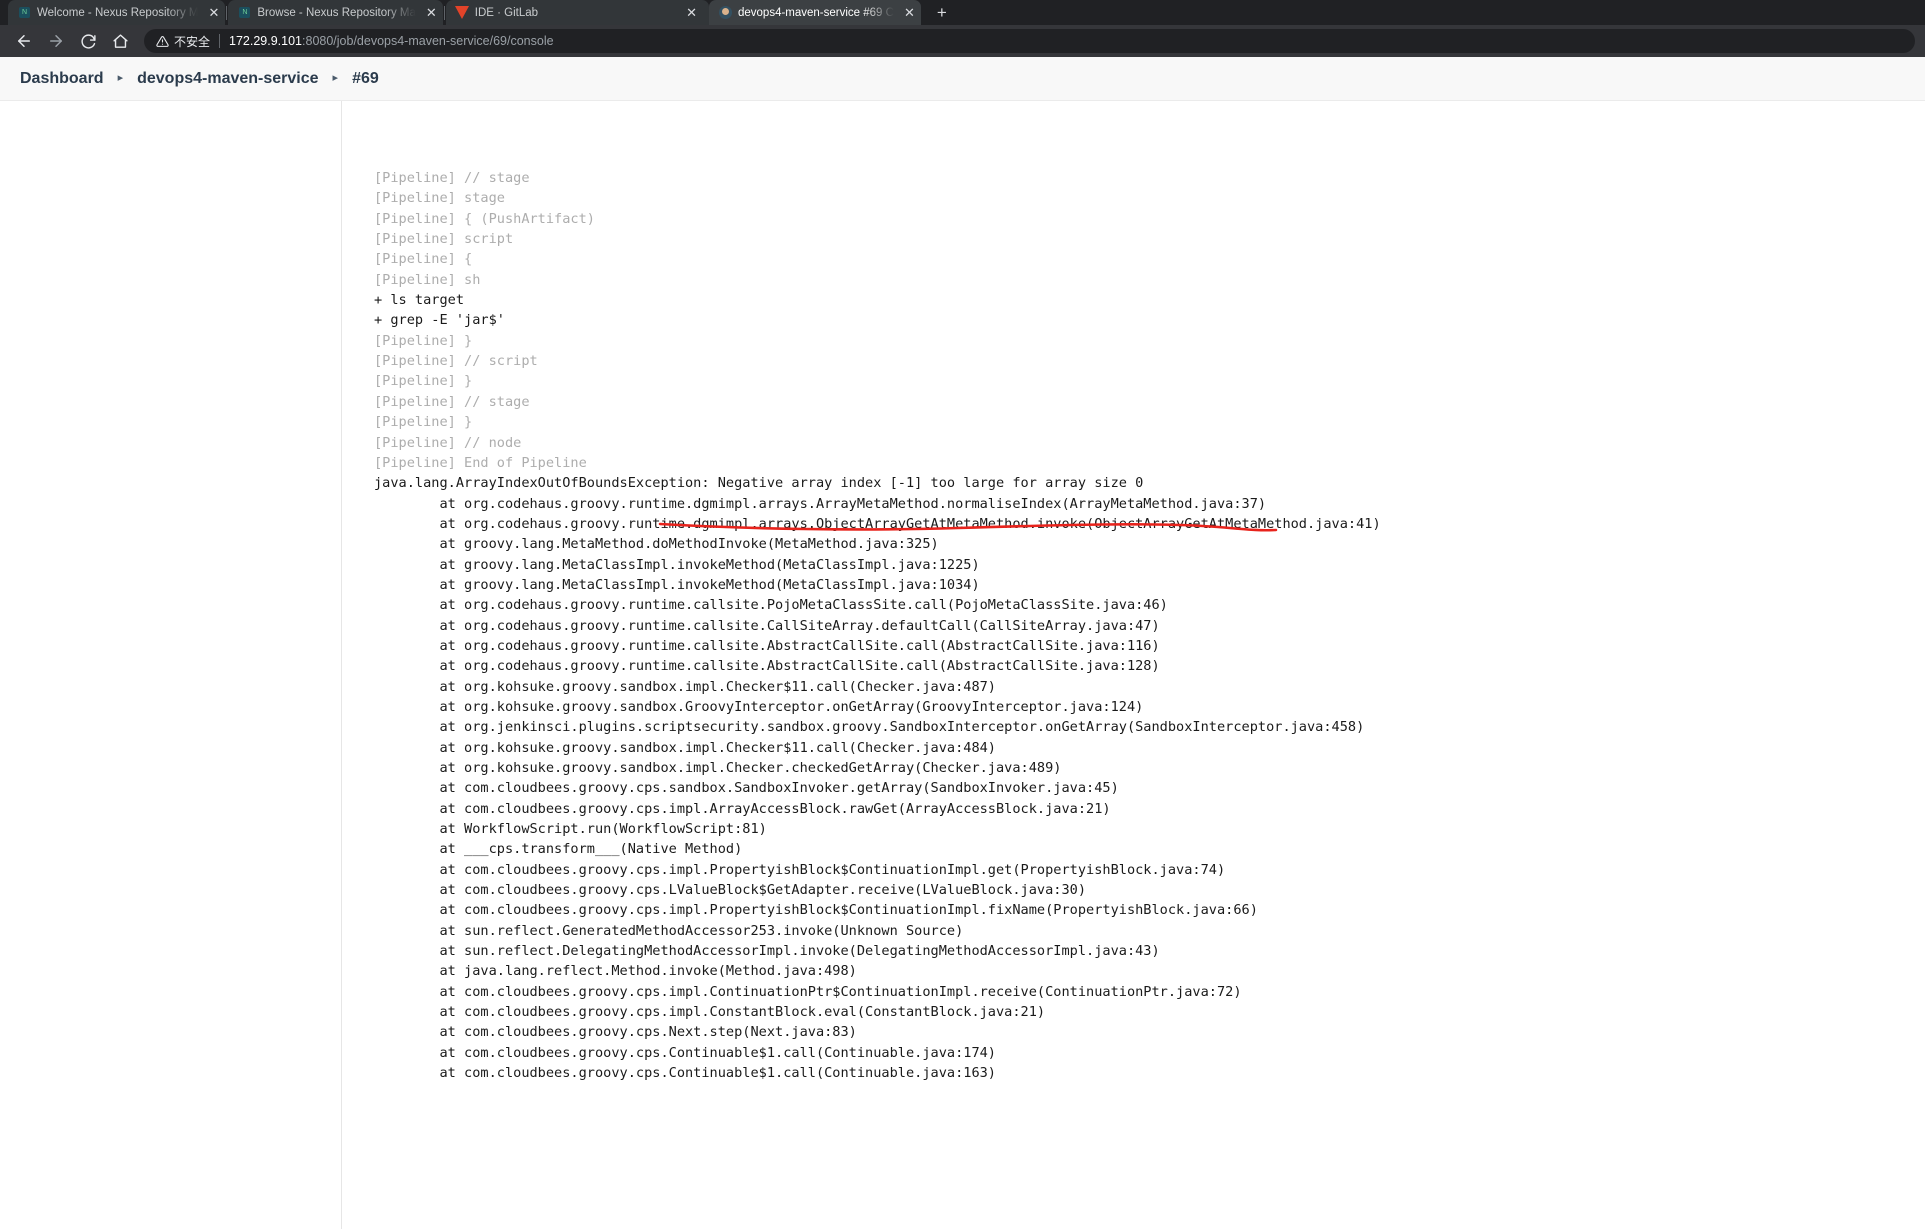 Image resolution: width=1925 pixels, height=1230 pixels. What do you see at coordinates (962, 79) in the screenshot?
I see `breadcrumb: Dashboard ▸ devops4-maven-service ▸ #69` at bounding box center [962, 79].